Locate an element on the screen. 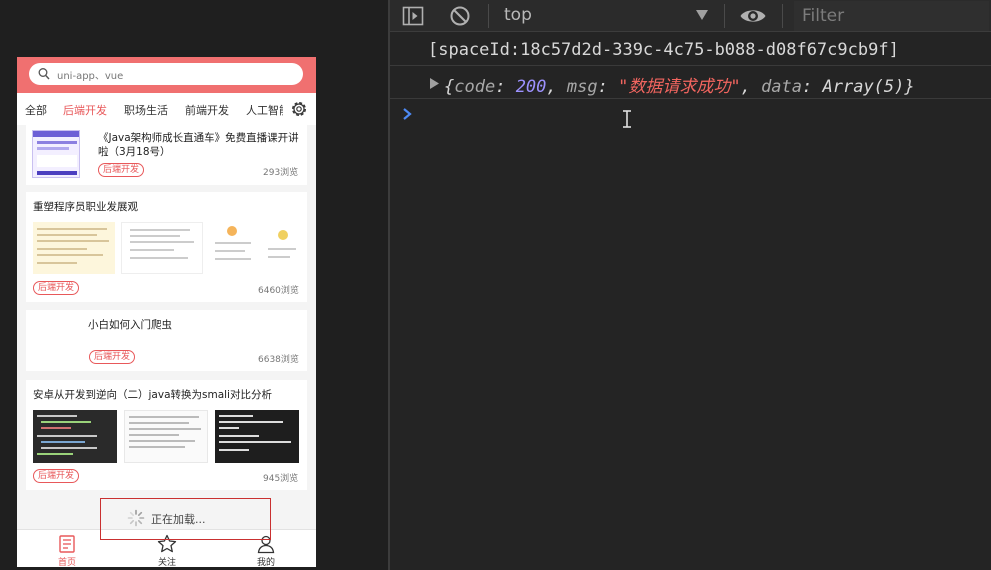 This screenshot has width=991, height=570. tab-career: 职场生活 is located at coordinates (146, 110).